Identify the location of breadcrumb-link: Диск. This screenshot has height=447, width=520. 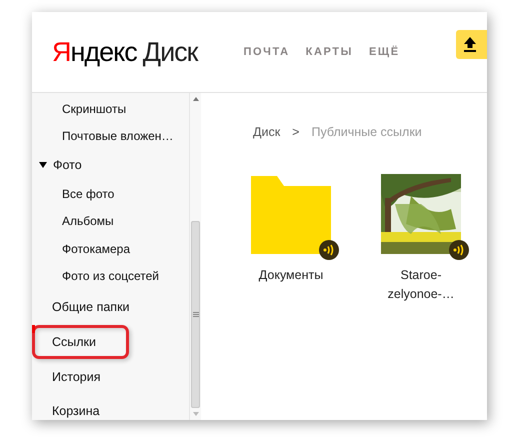
(266, 132).